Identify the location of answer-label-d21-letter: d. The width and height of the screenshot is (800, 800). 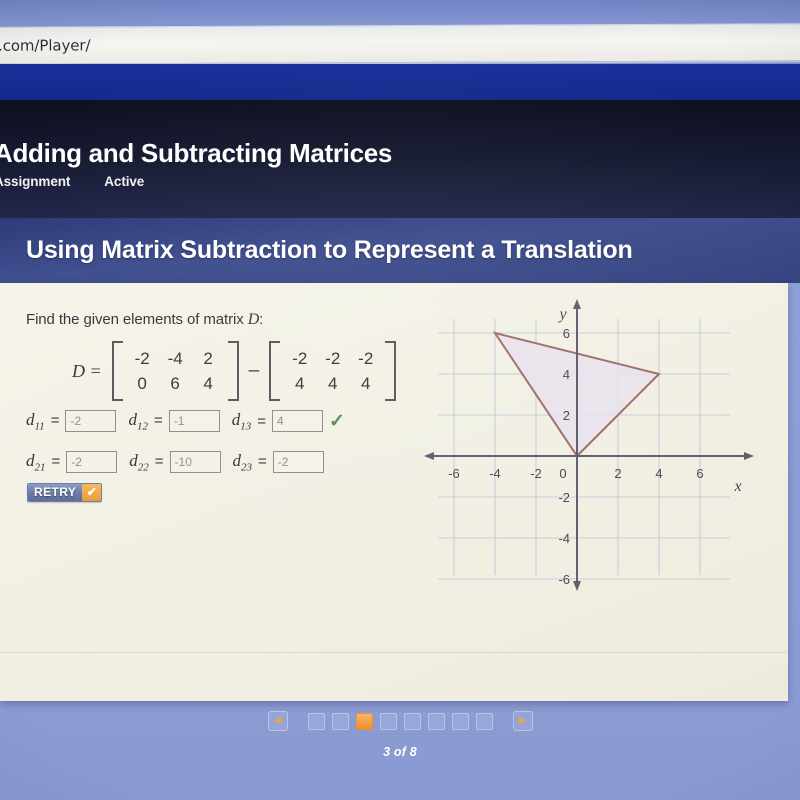
(30, 460).